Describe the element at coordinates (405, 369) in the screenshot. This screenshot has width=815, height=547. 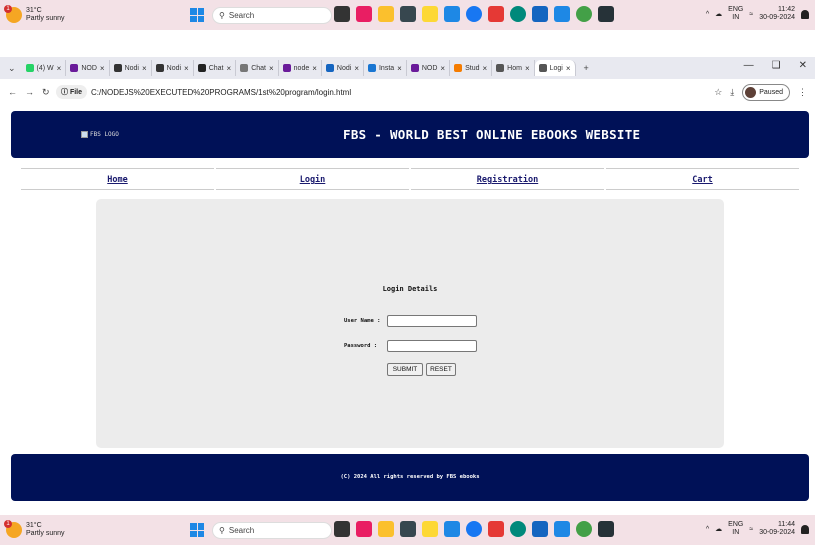
I see `submit-button: SUBMIT` at that location.